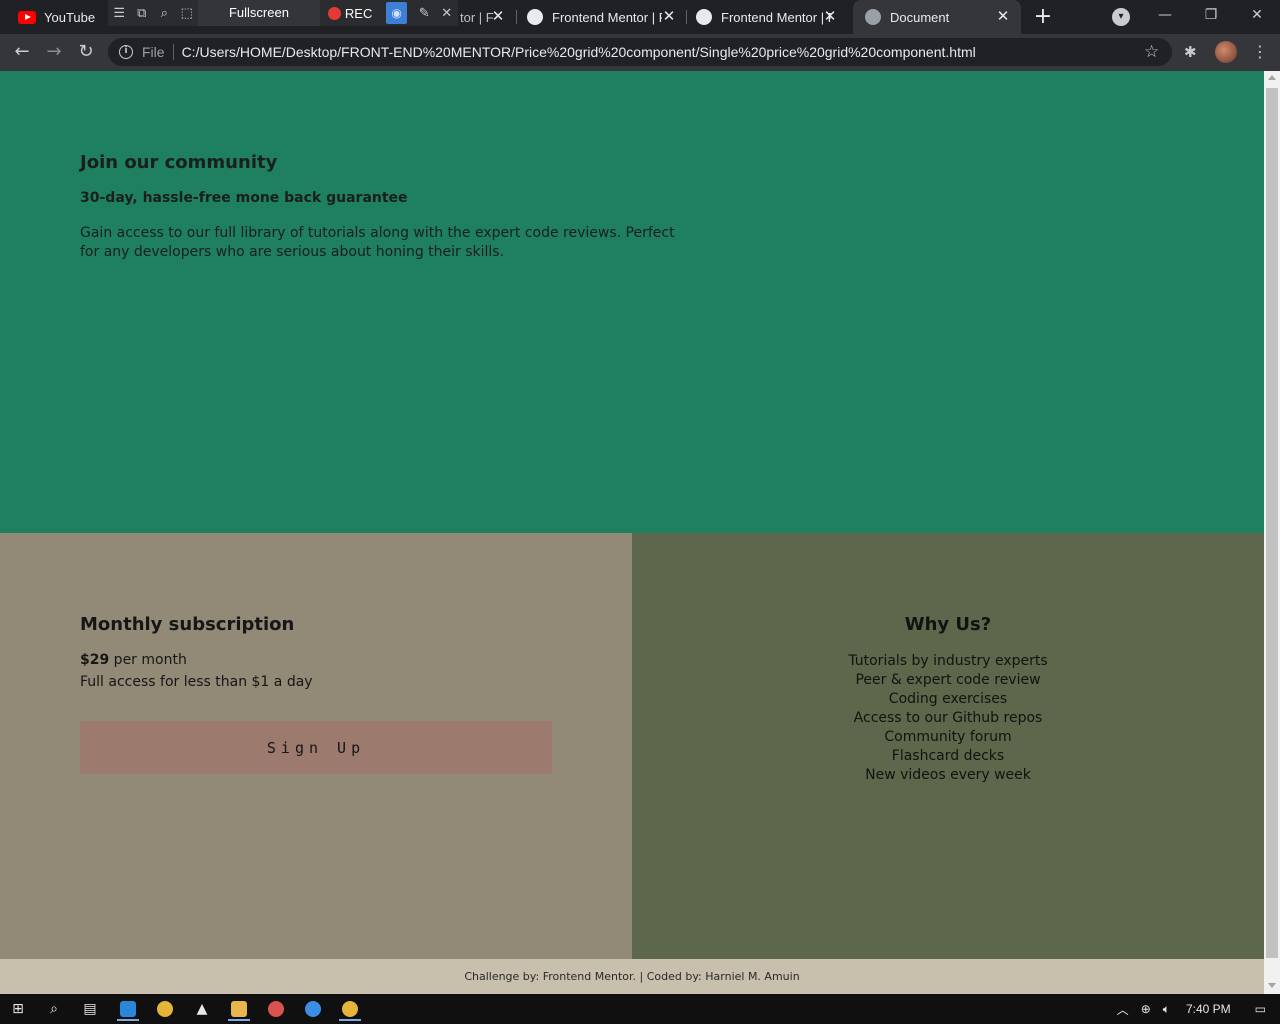  Describe the element at coordinates (948, 624) in the screenshot. I see `why-us-title: Why Us?` at that location.